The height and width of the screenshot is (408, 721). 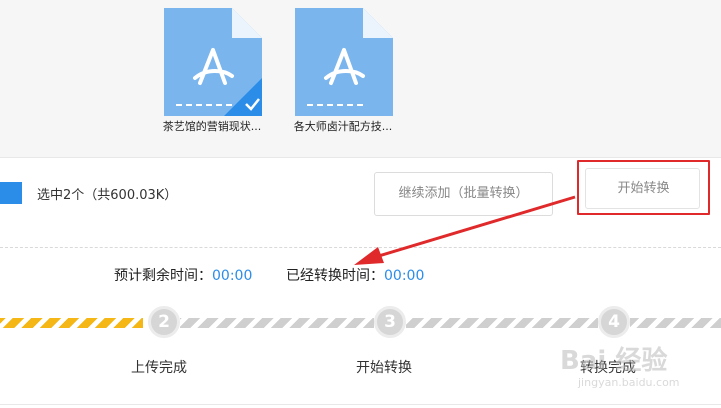 What do you see at coordinates (360, 404) in the screenshot?
I see `bottom-divider` at bounding box center [360, 404].